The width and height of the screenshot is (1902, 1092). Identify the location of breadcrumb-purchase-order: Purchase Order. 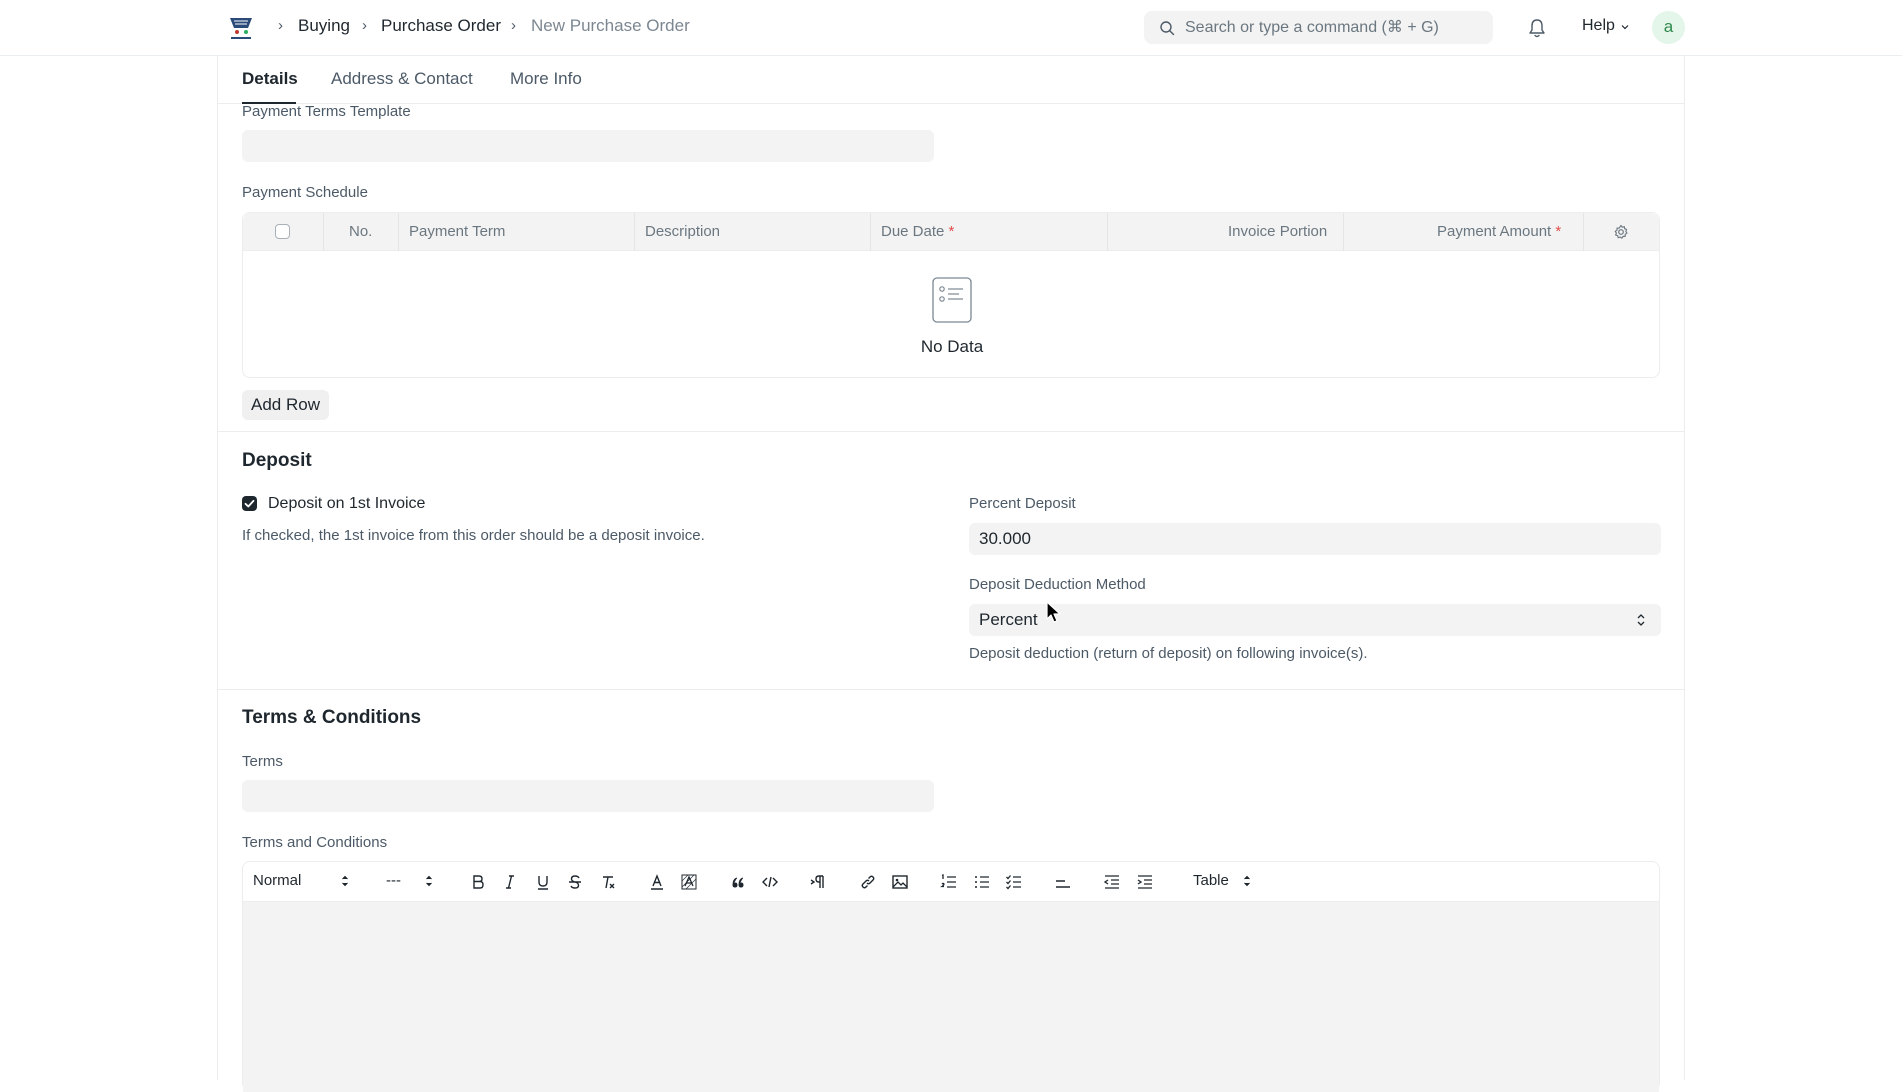
(441, 26).